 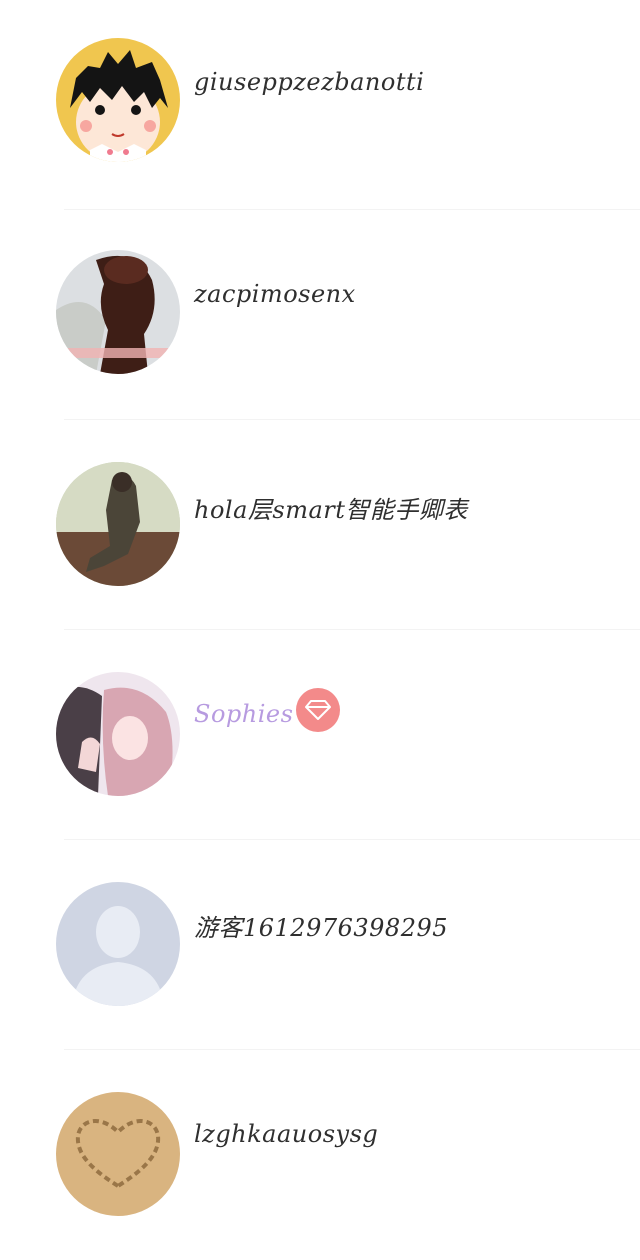 What do you see at coordinates (244, 714) in the screenshot?
I see `username: Sophies` at bounding box center [244, 714].